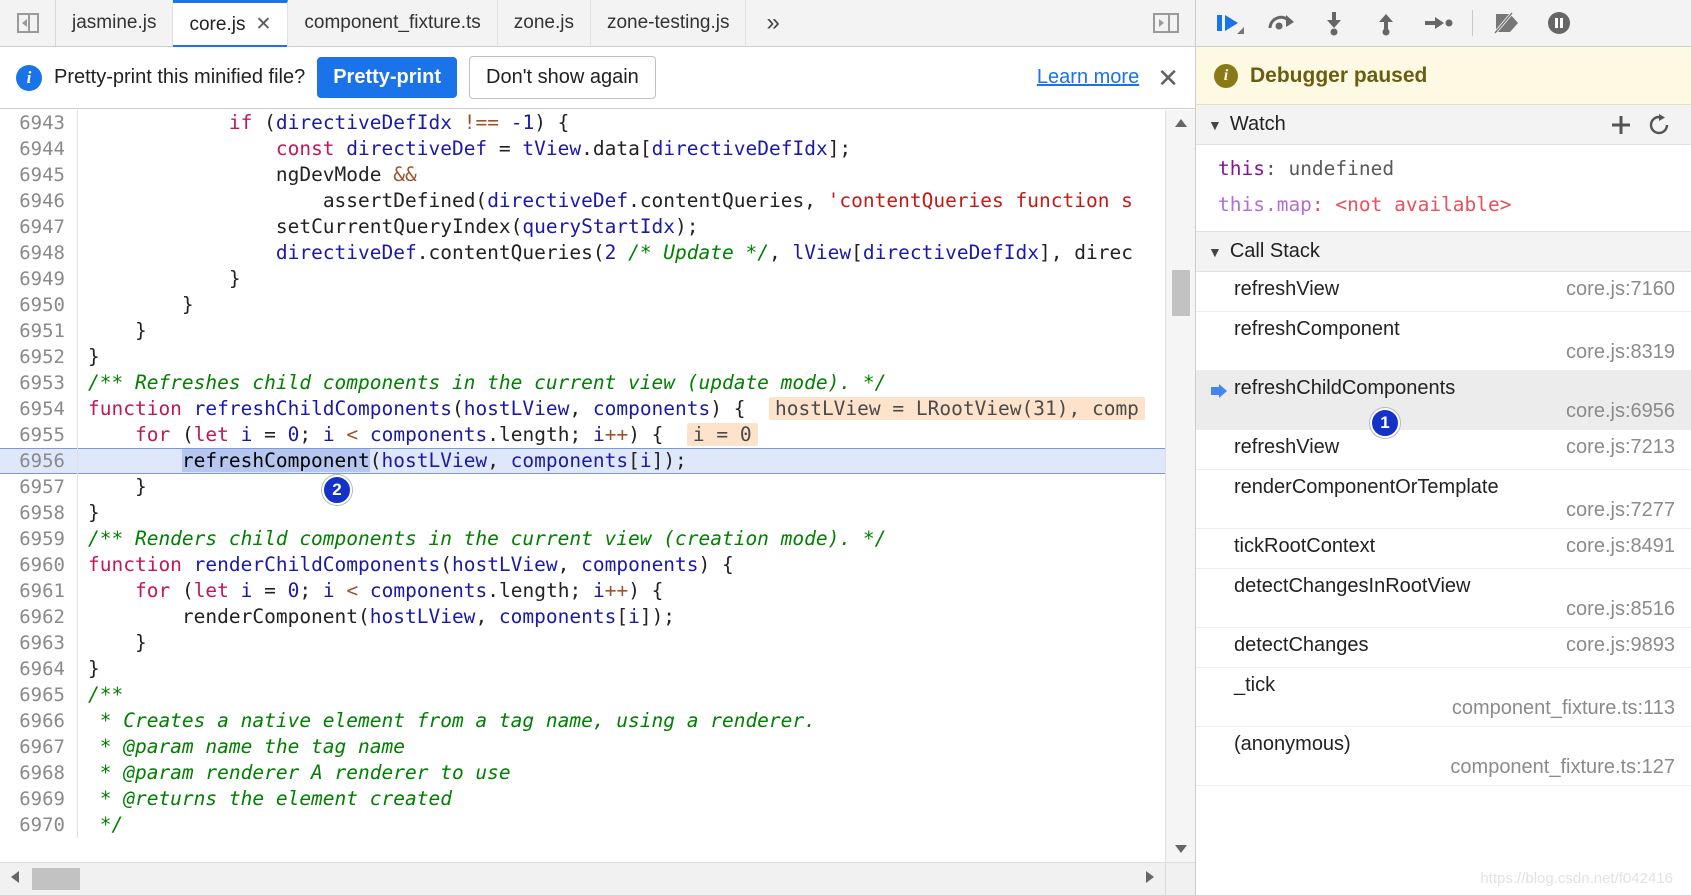 This screenshot has width=1691, height=895. I want to click on step-out-icon, so click(1386, 23).